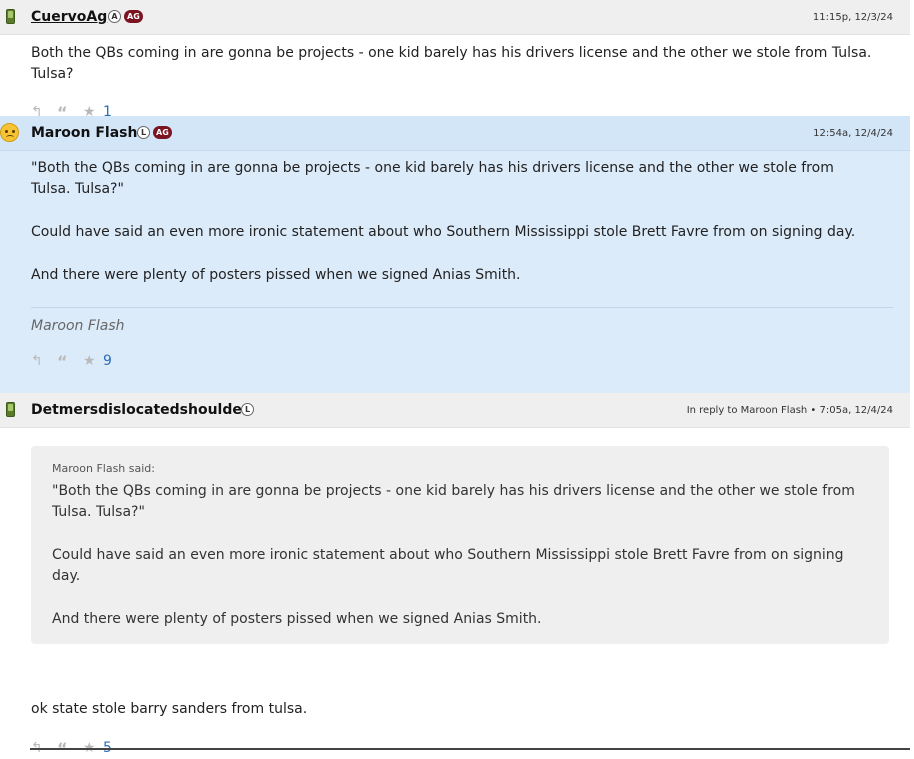 The width and height of the screenshot is (914, 759). I want to click on user-badges: L, so click(247, 409).